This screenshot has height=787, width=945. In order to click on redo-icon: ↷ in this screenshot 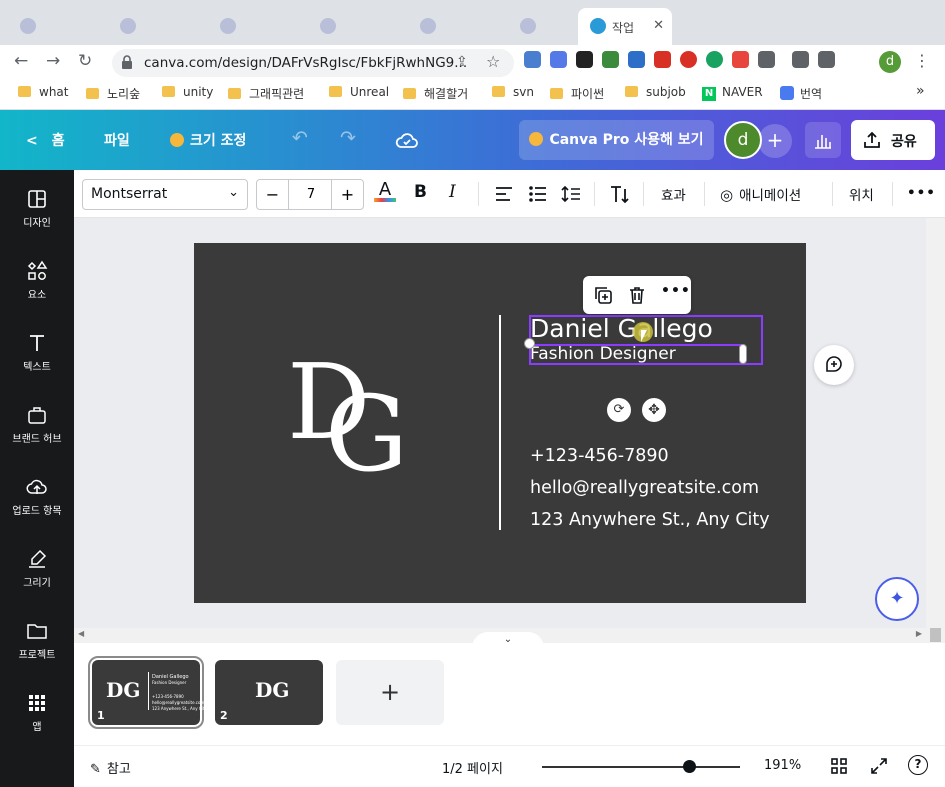, I will do `click(348, 138)`.